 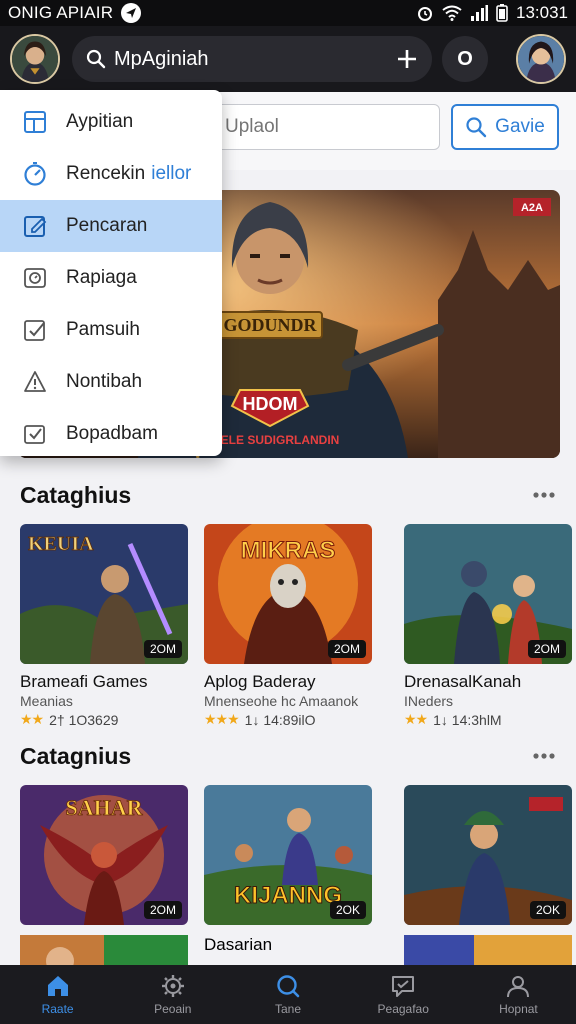 I want to click on chat-icon, so click(x=403, y=986).